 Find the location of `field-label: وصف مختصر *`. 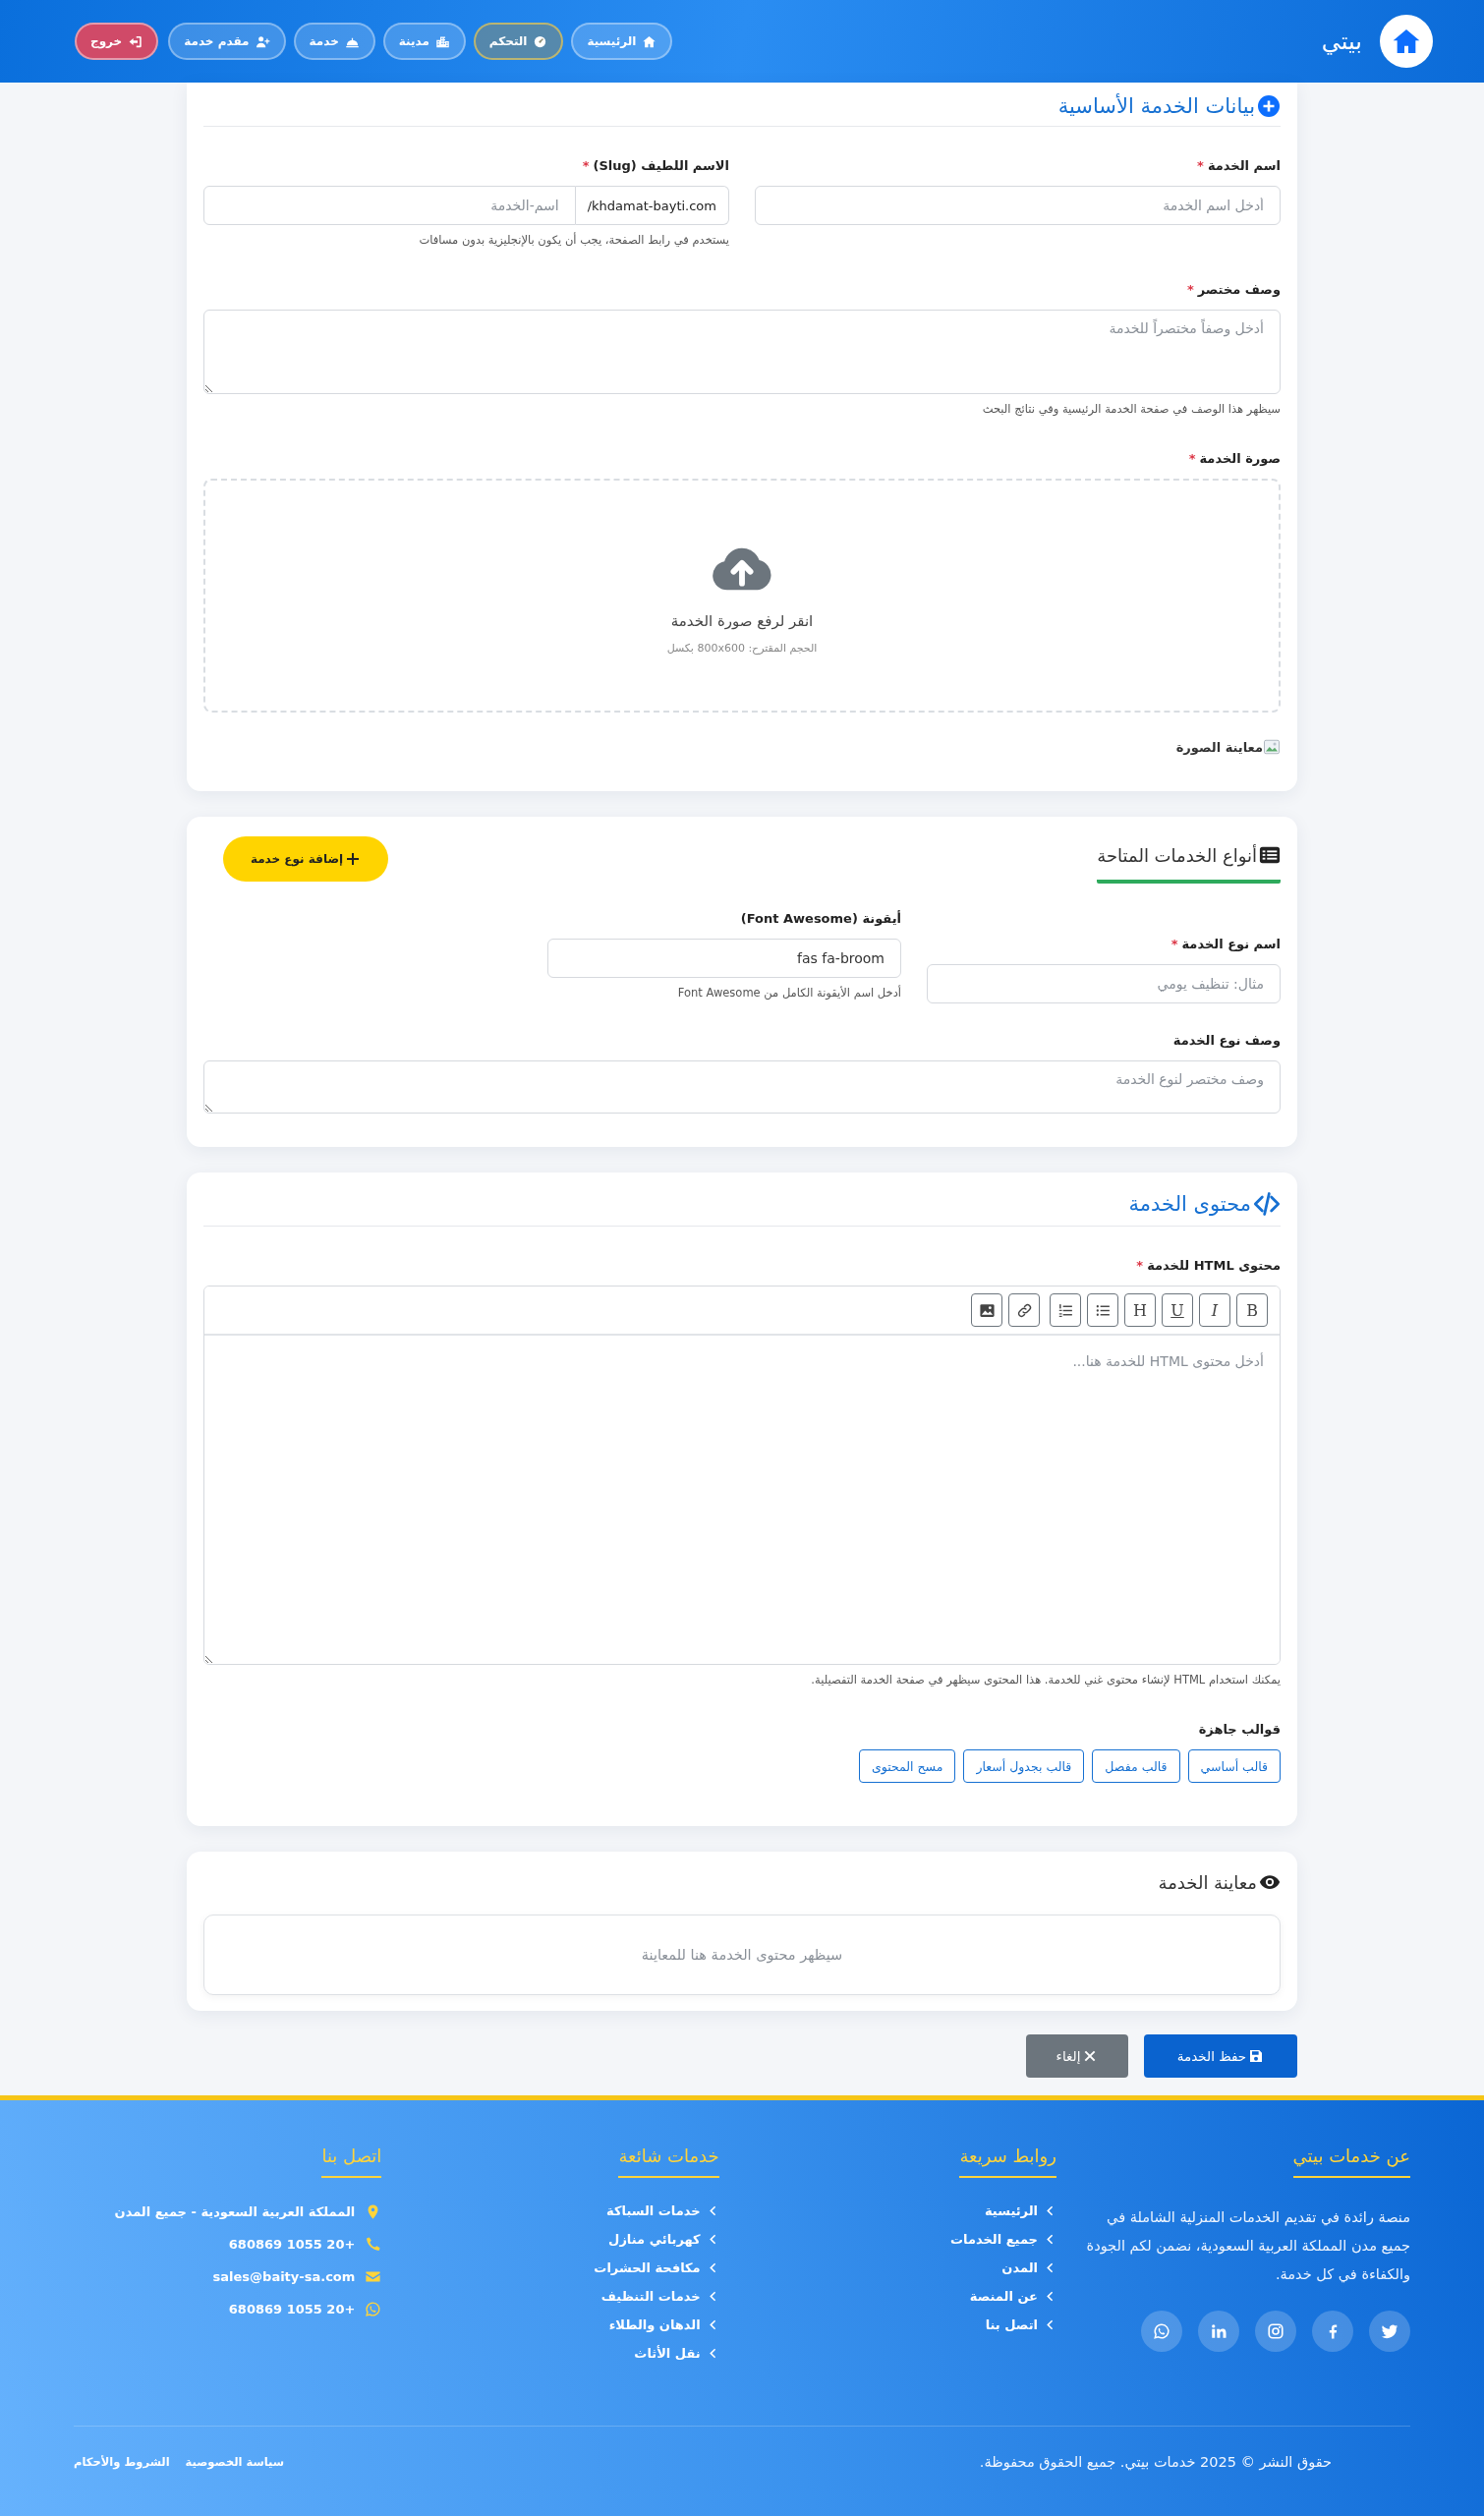

field-label: وصف مختصر * is located at coordinates (1233, 289).